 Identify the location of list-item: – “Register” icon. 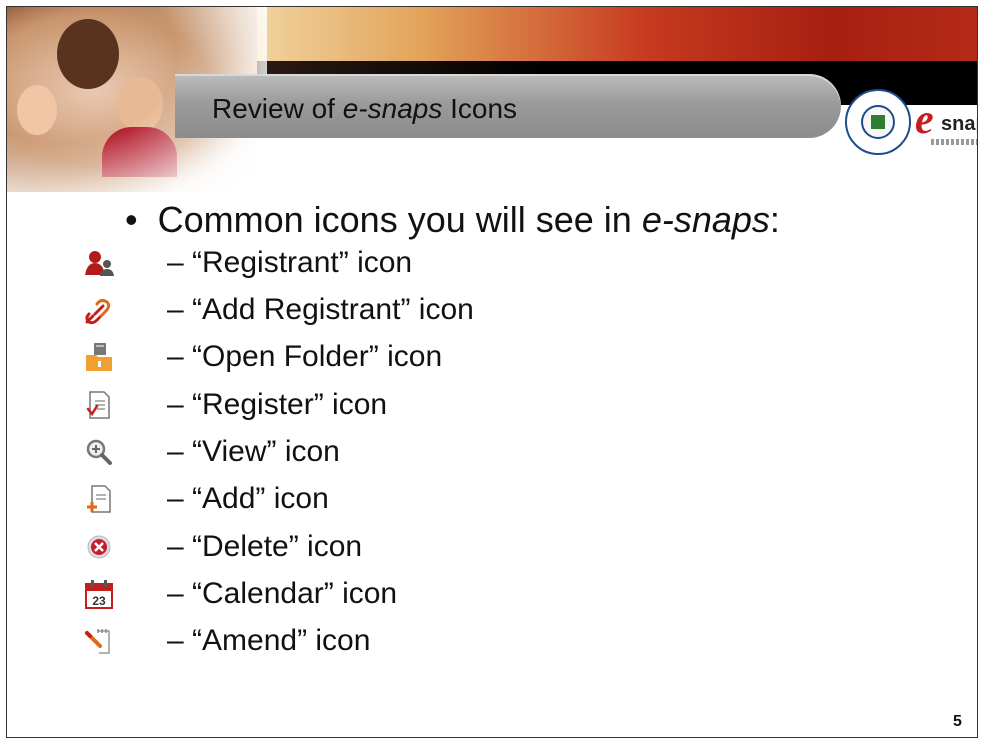
(383, 405).